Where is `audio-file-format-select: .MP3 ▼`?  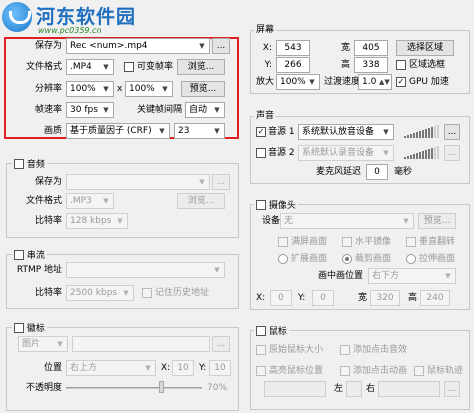
audio-file-format-select: .MP3 ▼ is located at coordinates (90, 201).